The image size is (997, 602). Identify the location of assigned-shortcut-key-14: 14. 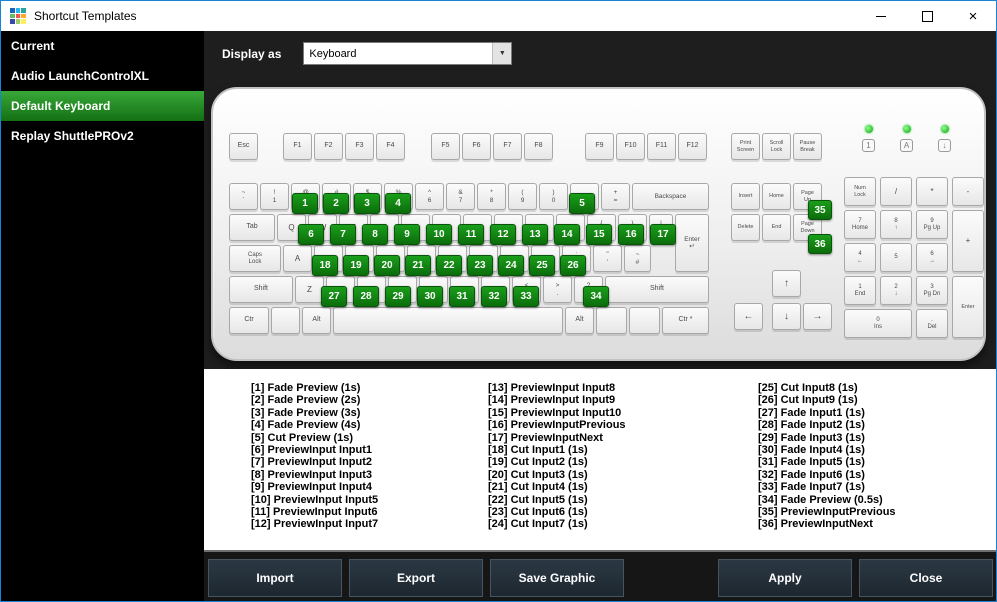
(567, 234).